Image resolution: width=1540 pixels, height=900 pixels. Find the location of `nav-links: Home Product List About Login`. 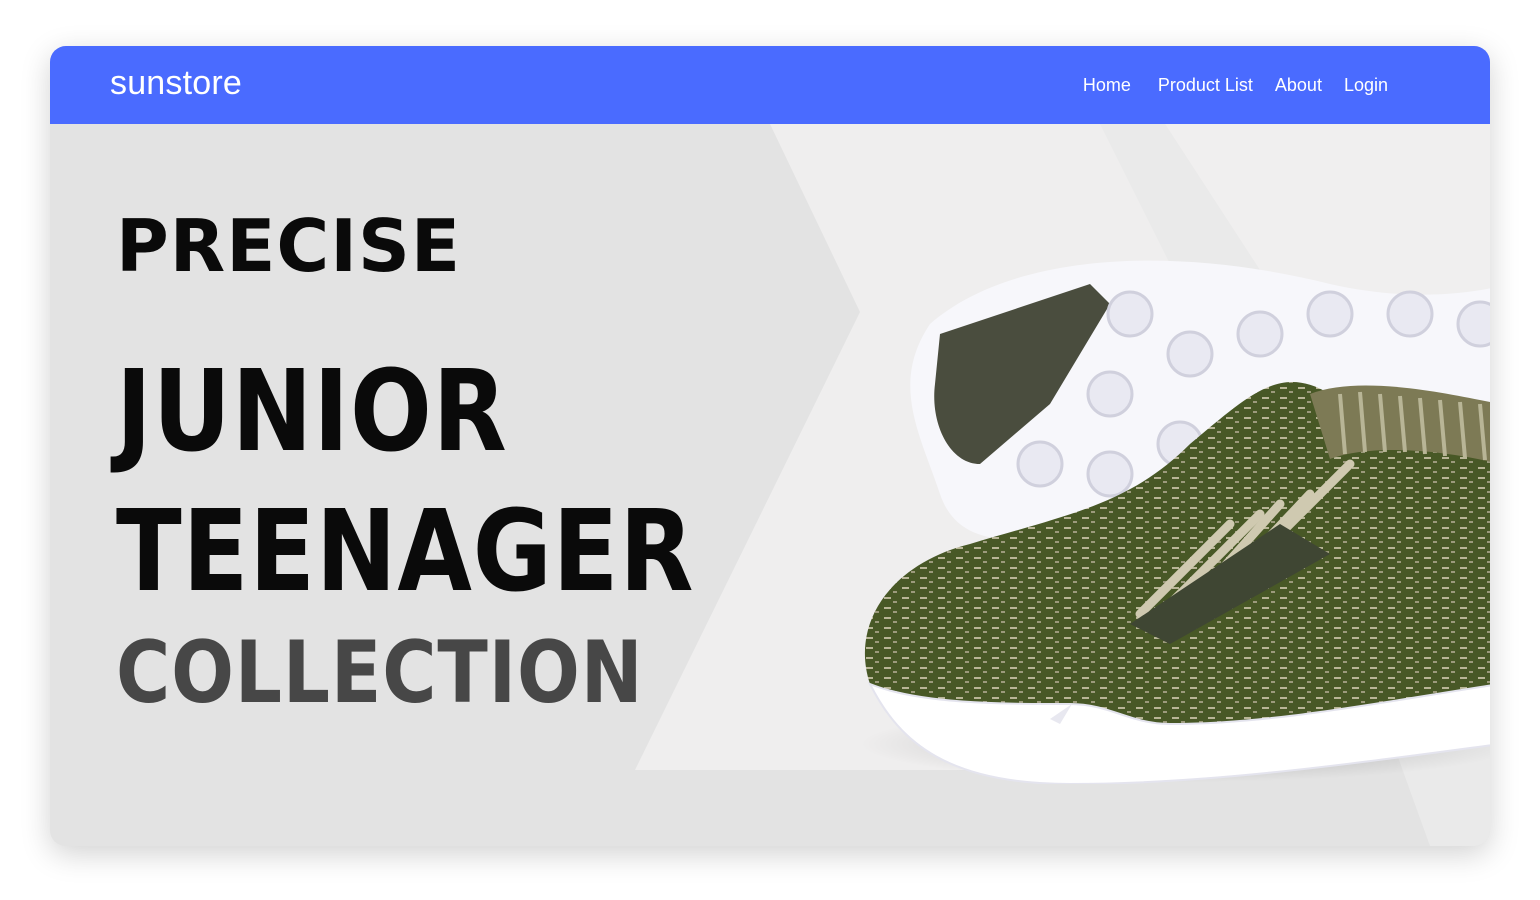

nav-links: Home Product List About Login is located at coordinates (1235, 85).